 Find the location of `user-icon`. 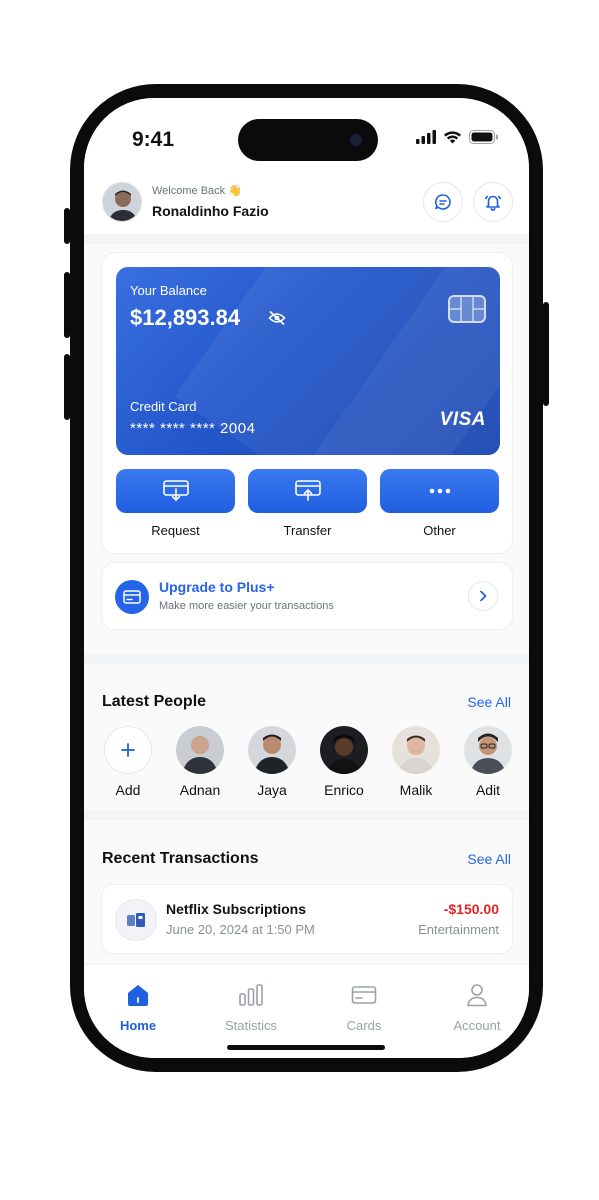

user-icon is located at coordinates (477, 995).